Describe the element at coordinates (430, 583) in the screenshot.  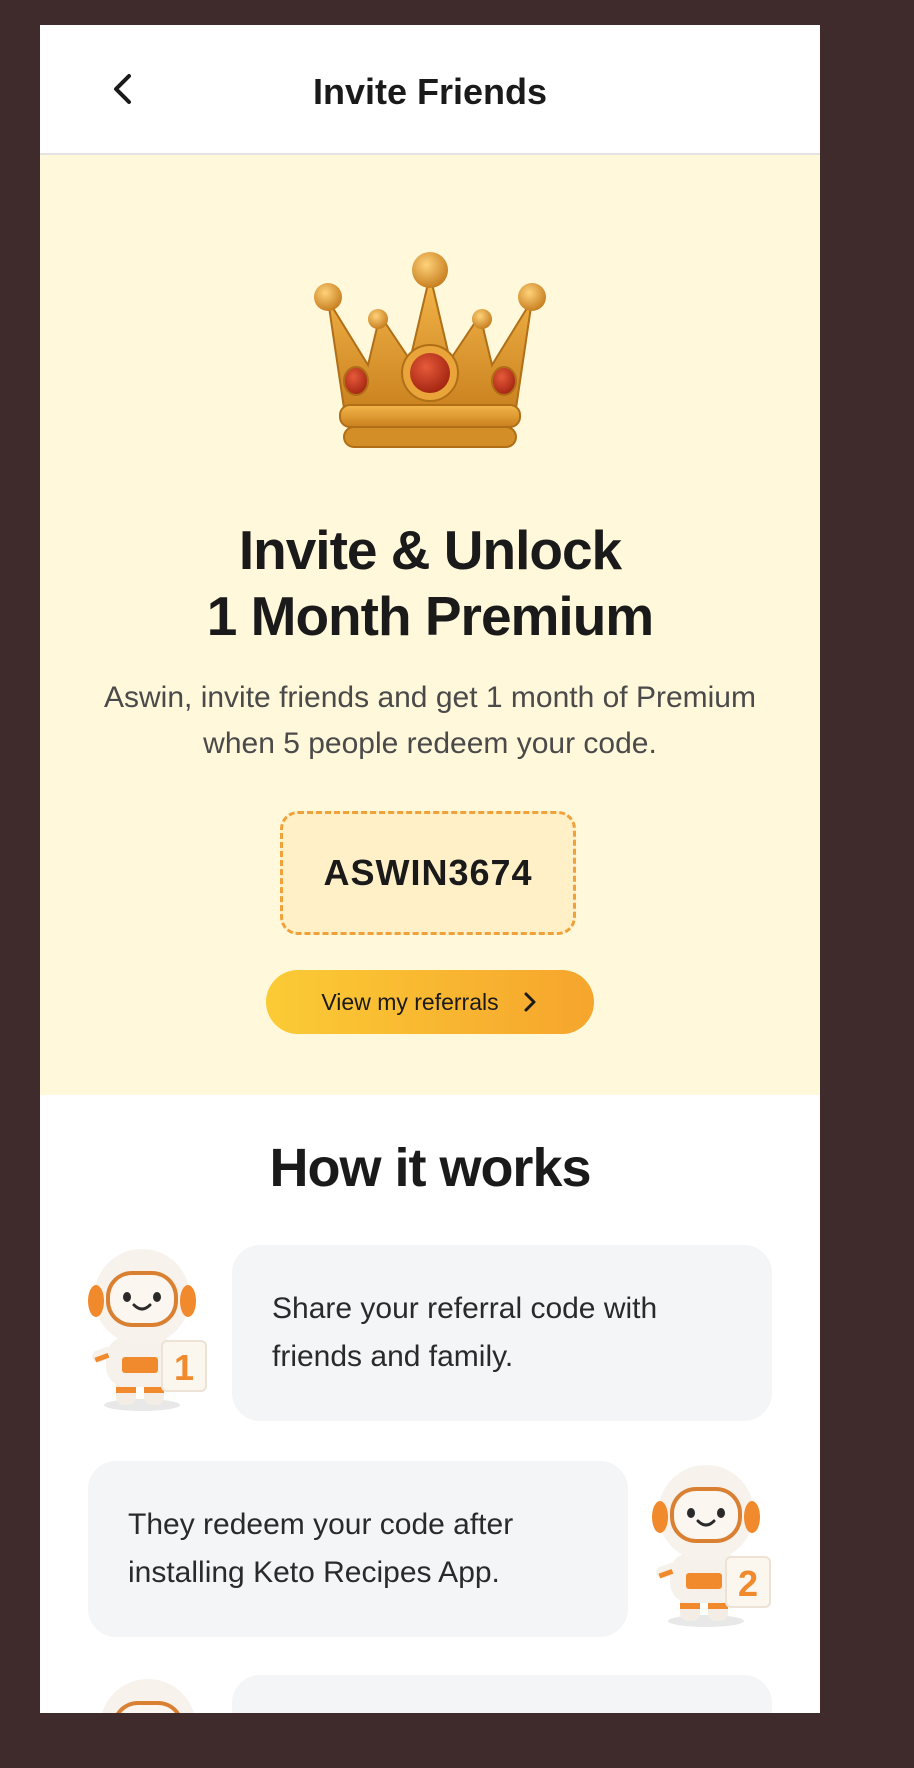
I see `hero-title: Invite & Unlock 1 Month Premium` at that location.